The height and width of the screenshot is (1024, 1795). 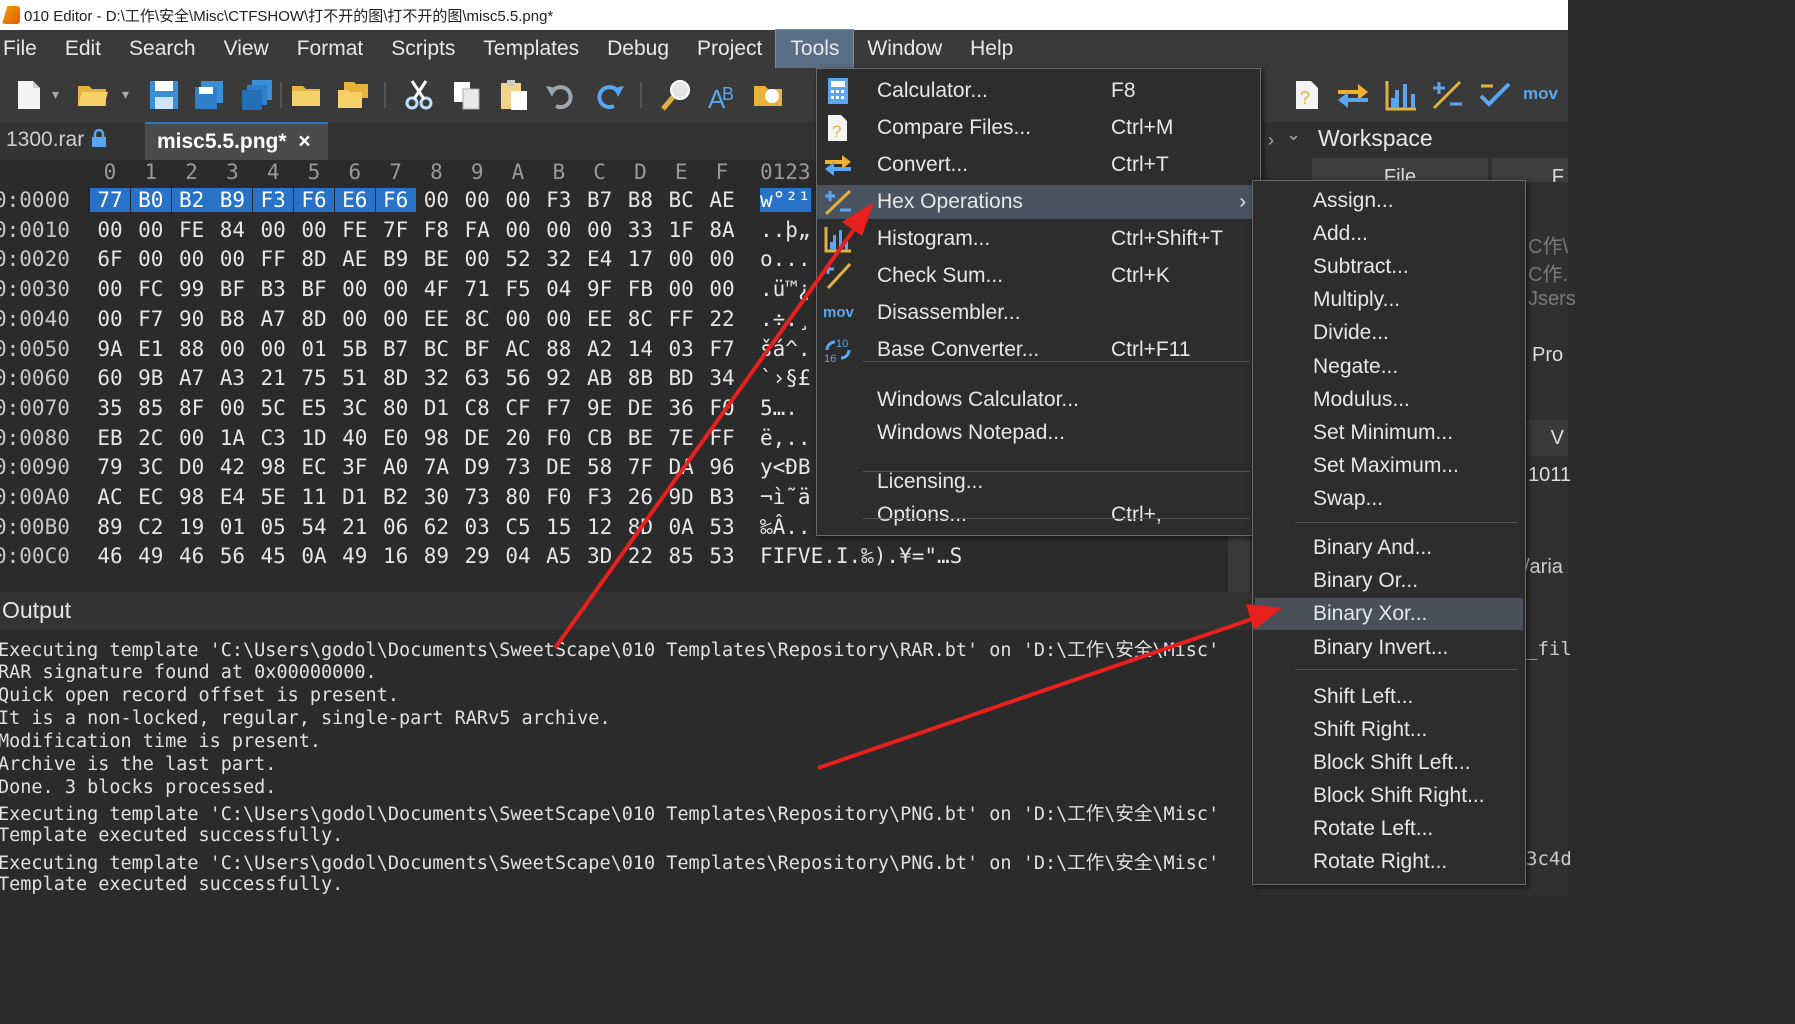 What do you see at coordinates (354, 200) in the screenshot?
I see `hex-byte: E6` at bounding box center [354, 200].